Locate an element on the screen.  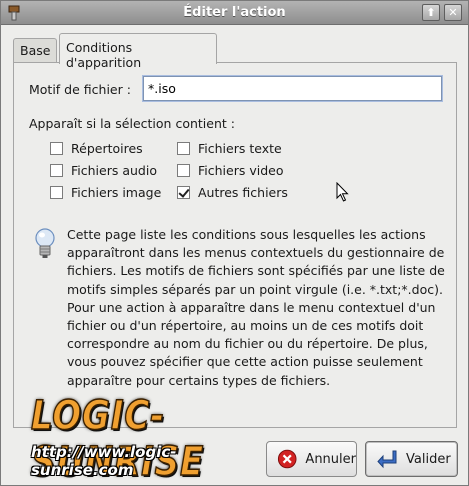
ok-button: Valider is located at coordinates (411, 459).